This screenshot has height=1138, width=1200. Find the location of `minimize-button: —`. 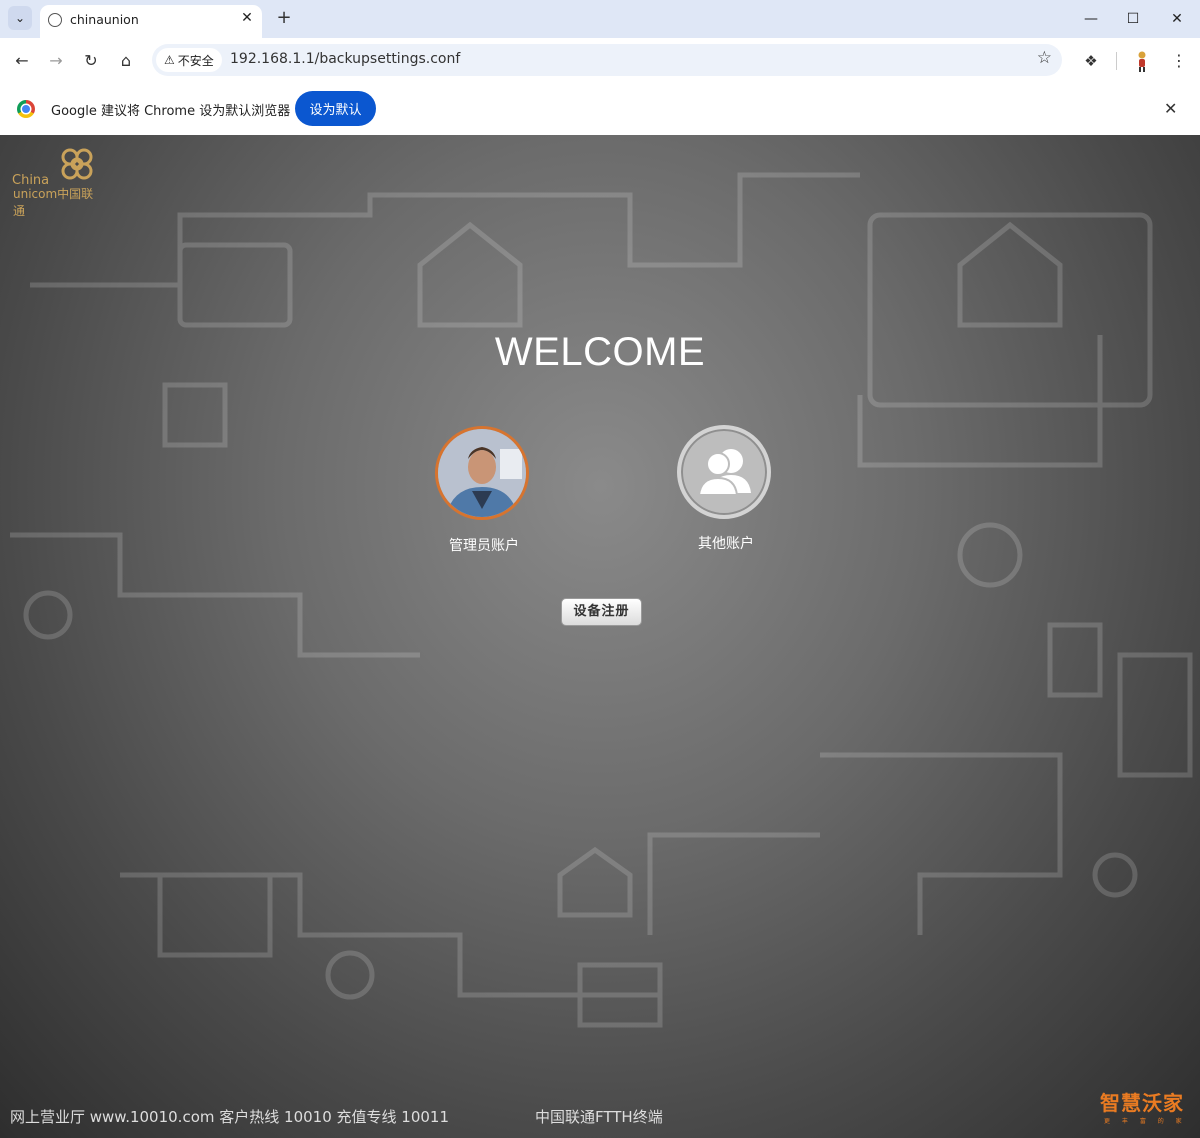

minimize-button: — is located at coordinates (1091, 19).